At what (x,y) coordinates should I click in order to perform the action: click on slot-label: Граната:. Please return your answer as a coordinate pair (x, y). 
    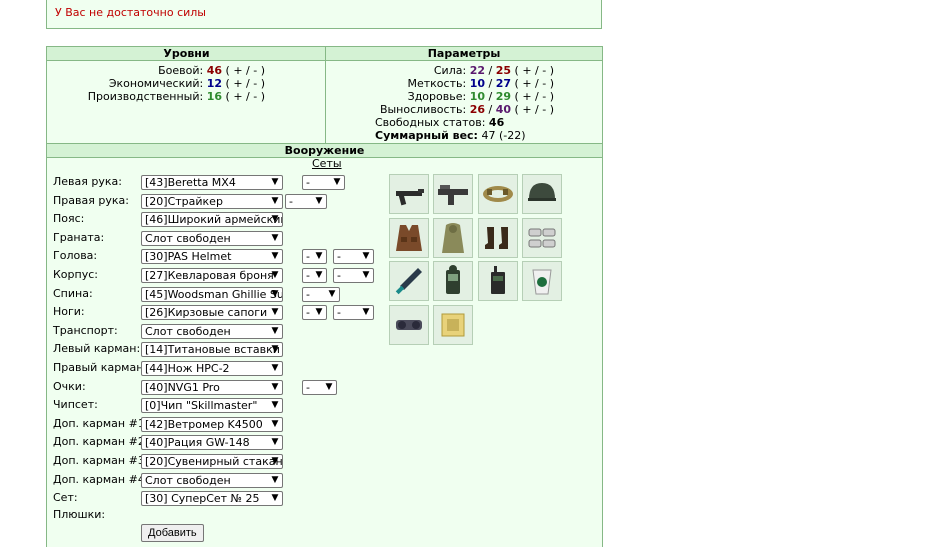
    Looking at the image, I should click on (79, 237).